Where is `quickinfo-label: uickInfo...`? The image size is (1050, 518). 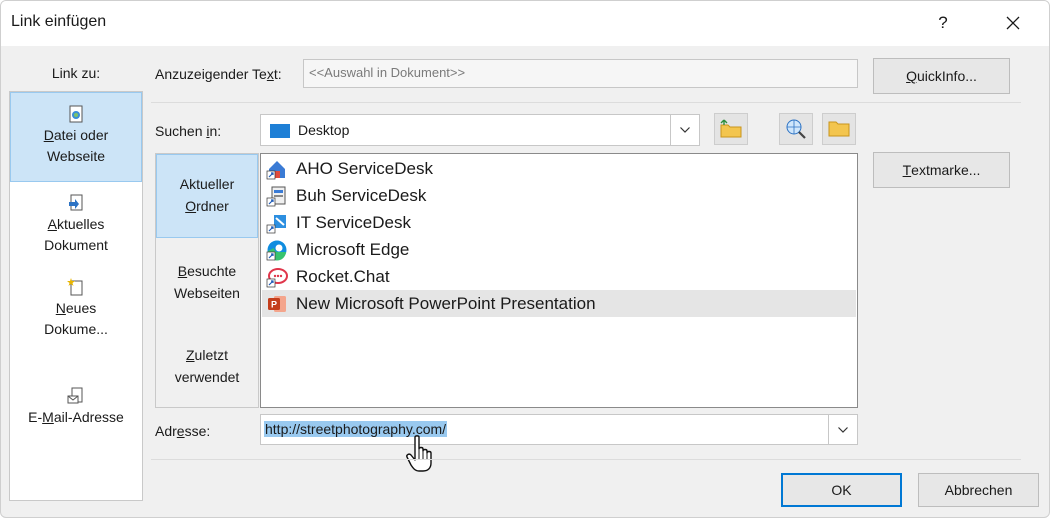 quickinfo-label: uickInfo... is located at coordinates (946, 76).